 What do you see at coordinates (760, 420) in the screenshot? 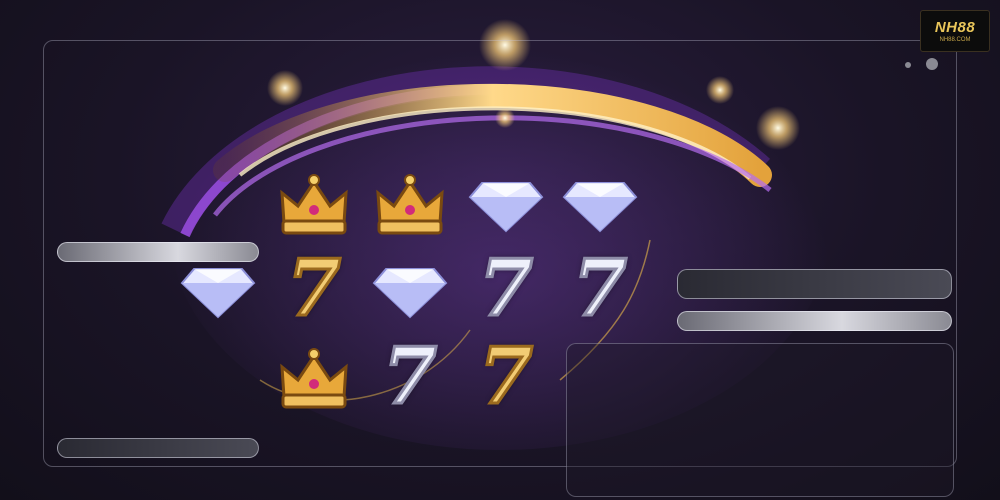
I see `right-bottom-panel-frame` at bounding box center [760, 420].